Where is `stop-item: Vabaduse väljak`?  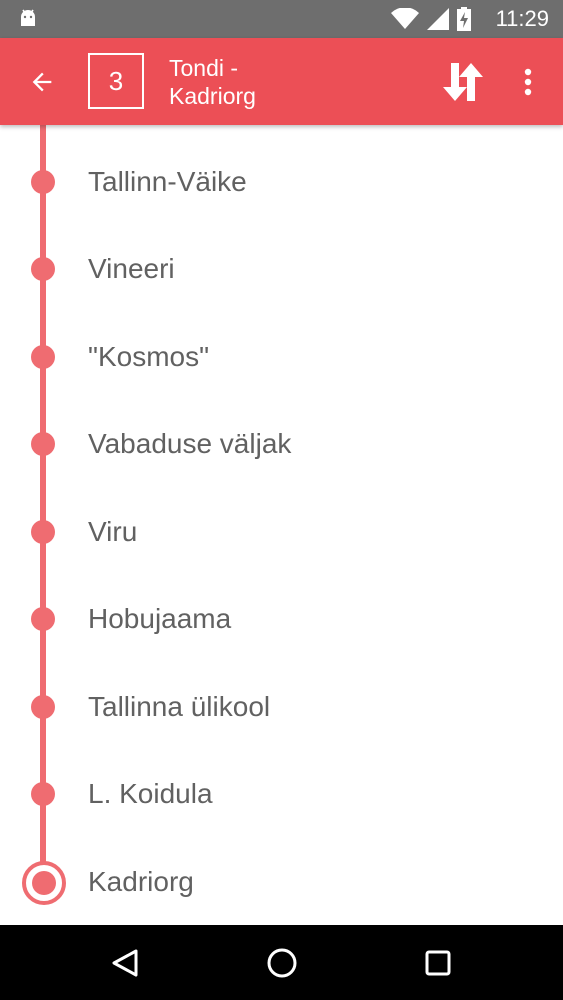
stop-item: Vabaduse väljak is located at coordinates (281, 444).